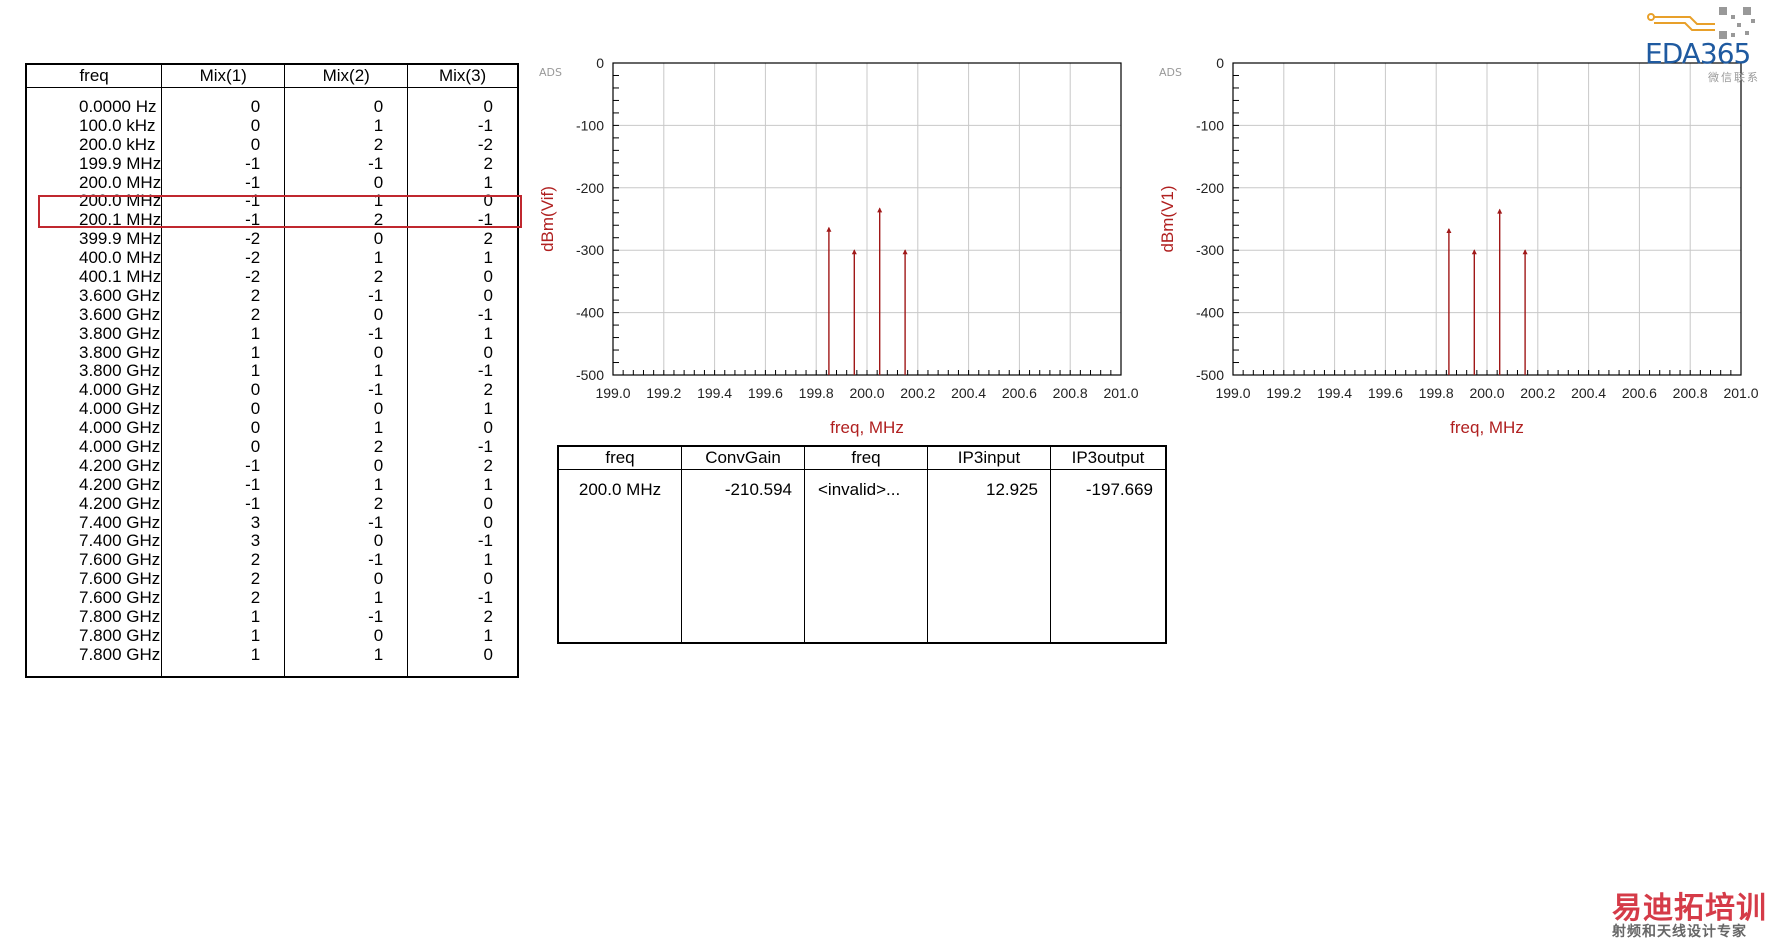  Describe the element at coordinates (1698, 53) in the screenshot. I see `logo-text: EDA365` at that location.